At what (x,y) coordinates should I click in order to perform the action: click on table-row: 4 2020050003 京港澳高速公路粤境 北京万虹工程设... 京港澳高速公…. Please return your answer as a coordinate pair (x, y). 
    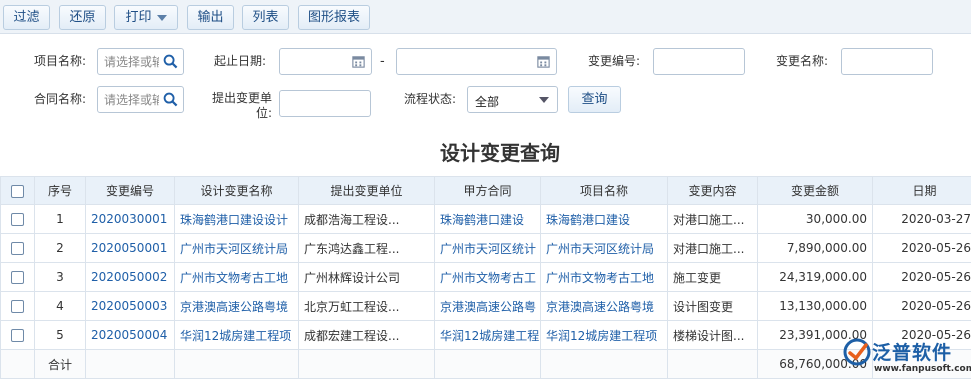
    Looking at the image, I should click on (485, 306).